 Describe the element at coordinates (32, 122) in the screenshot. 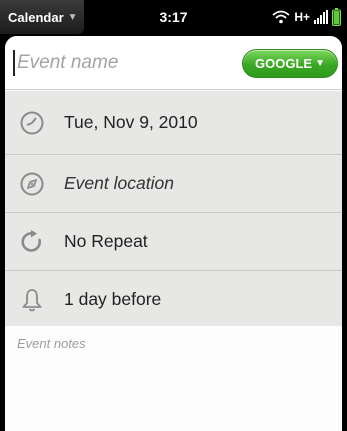

I see `clock-icon` at that location.